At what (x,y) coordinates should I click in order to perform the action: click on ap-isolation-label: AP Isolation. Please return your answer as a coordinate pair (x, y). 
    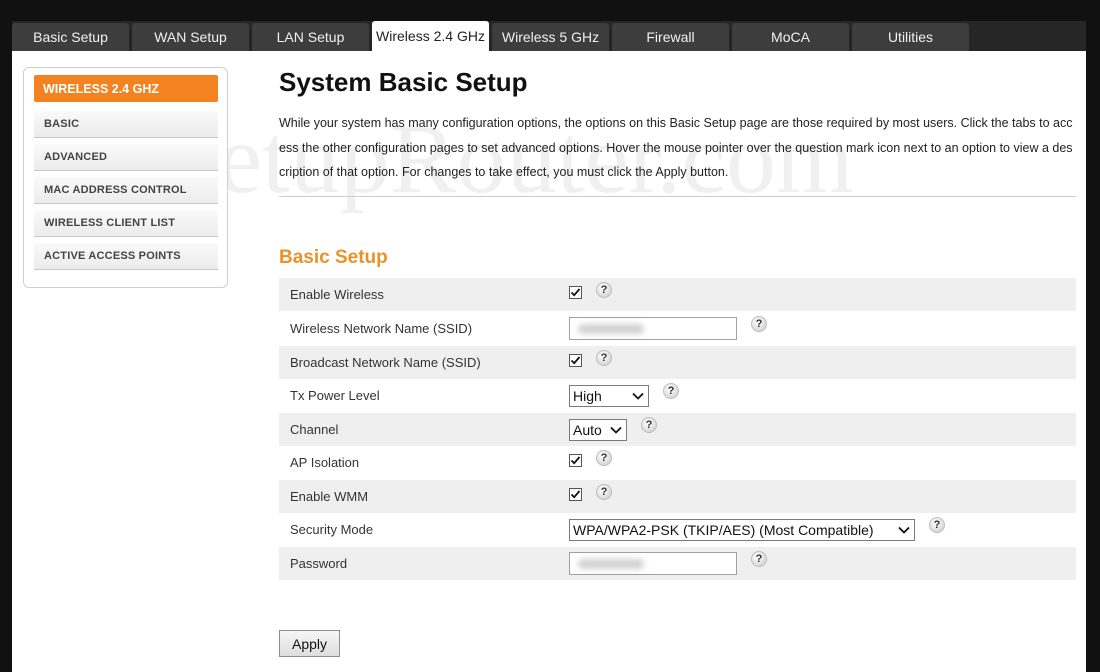
    Looking at the image, I should click on (325, 462).